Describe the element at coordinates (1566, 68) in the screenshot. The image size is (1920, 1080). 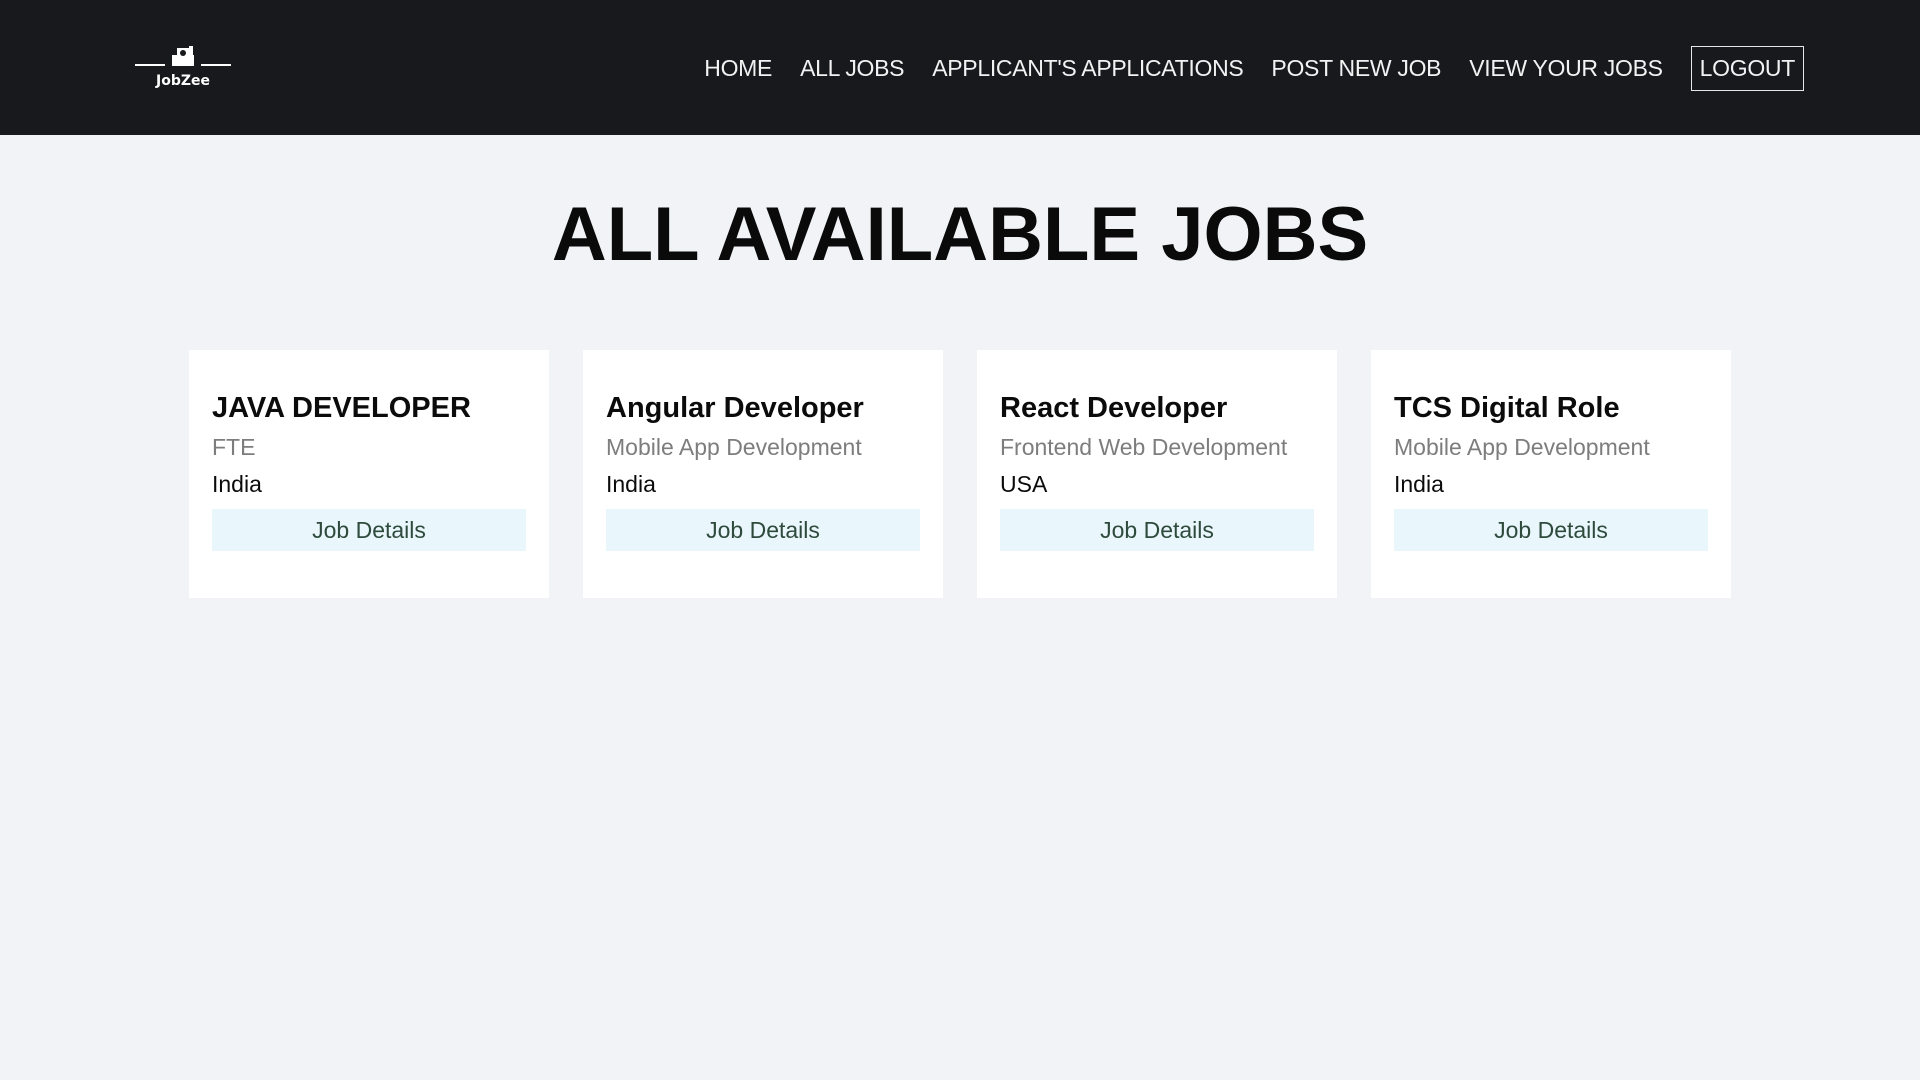
I see `nav-view-your-jobs: VIEW YOUR JOBS` at that location.